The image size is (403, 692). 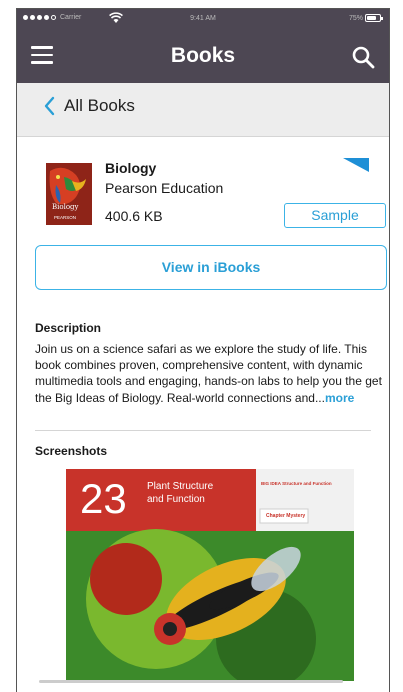 I want to click on chapter-mystery-label: Chapter Mystery, so click(x=286, y=516).